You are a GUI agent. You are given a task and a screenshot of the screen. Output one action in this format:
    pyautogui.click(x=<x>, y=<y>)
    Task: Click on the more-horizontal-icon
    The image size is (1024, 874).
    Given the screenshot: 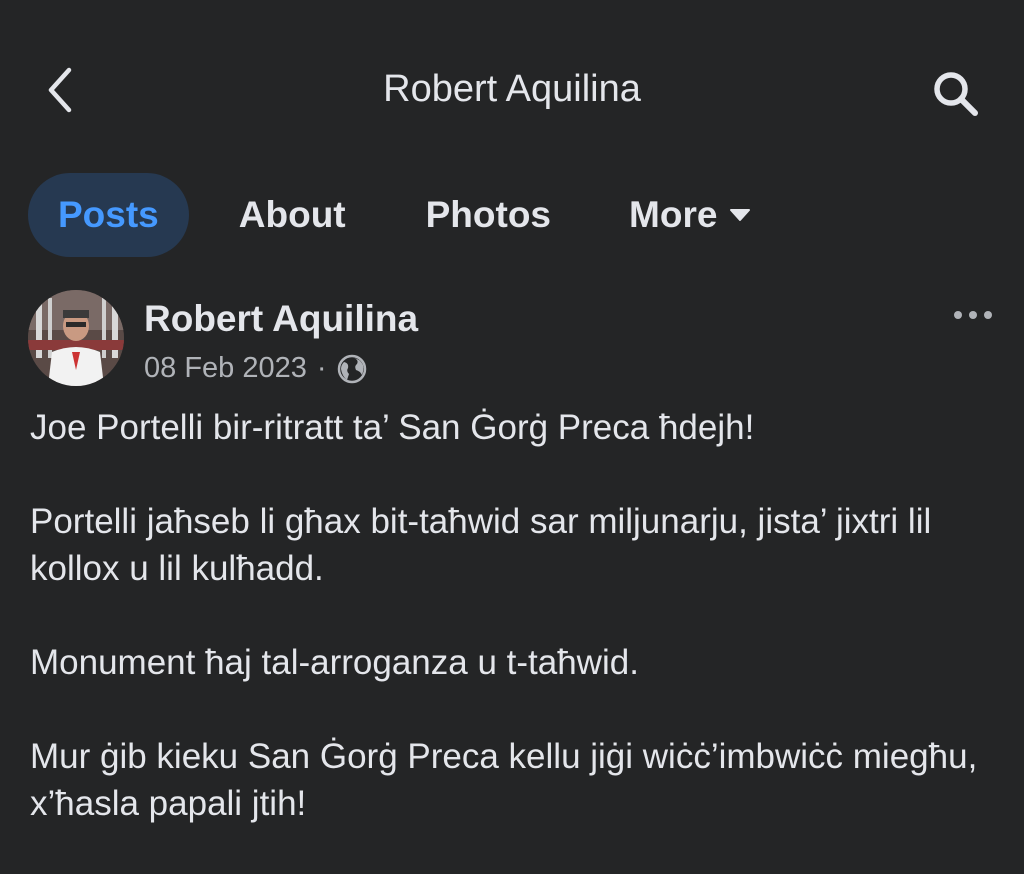 What is the action you would take?
    pyautogui.click(x=973, y=315)
    